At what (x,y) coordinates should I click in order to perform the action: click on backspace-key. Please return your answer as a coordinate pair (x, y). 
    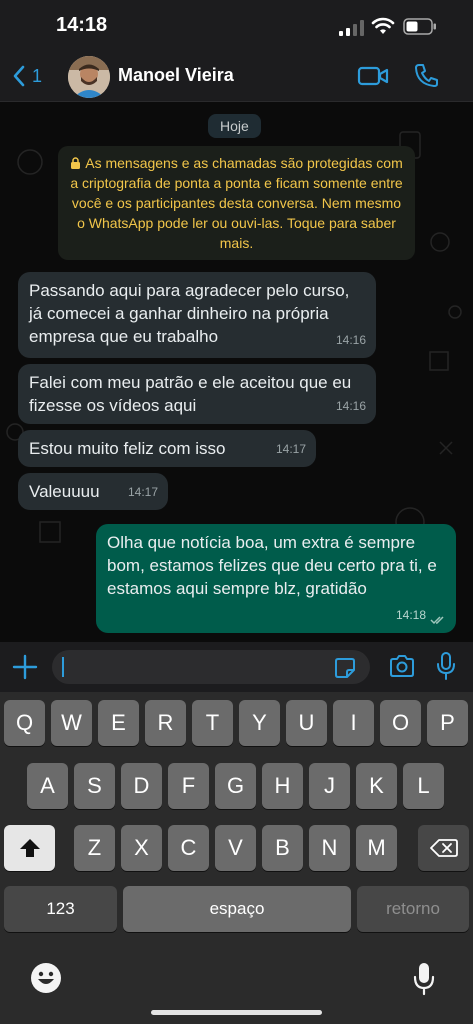
    Looking at the image, I should click on (443, 848).